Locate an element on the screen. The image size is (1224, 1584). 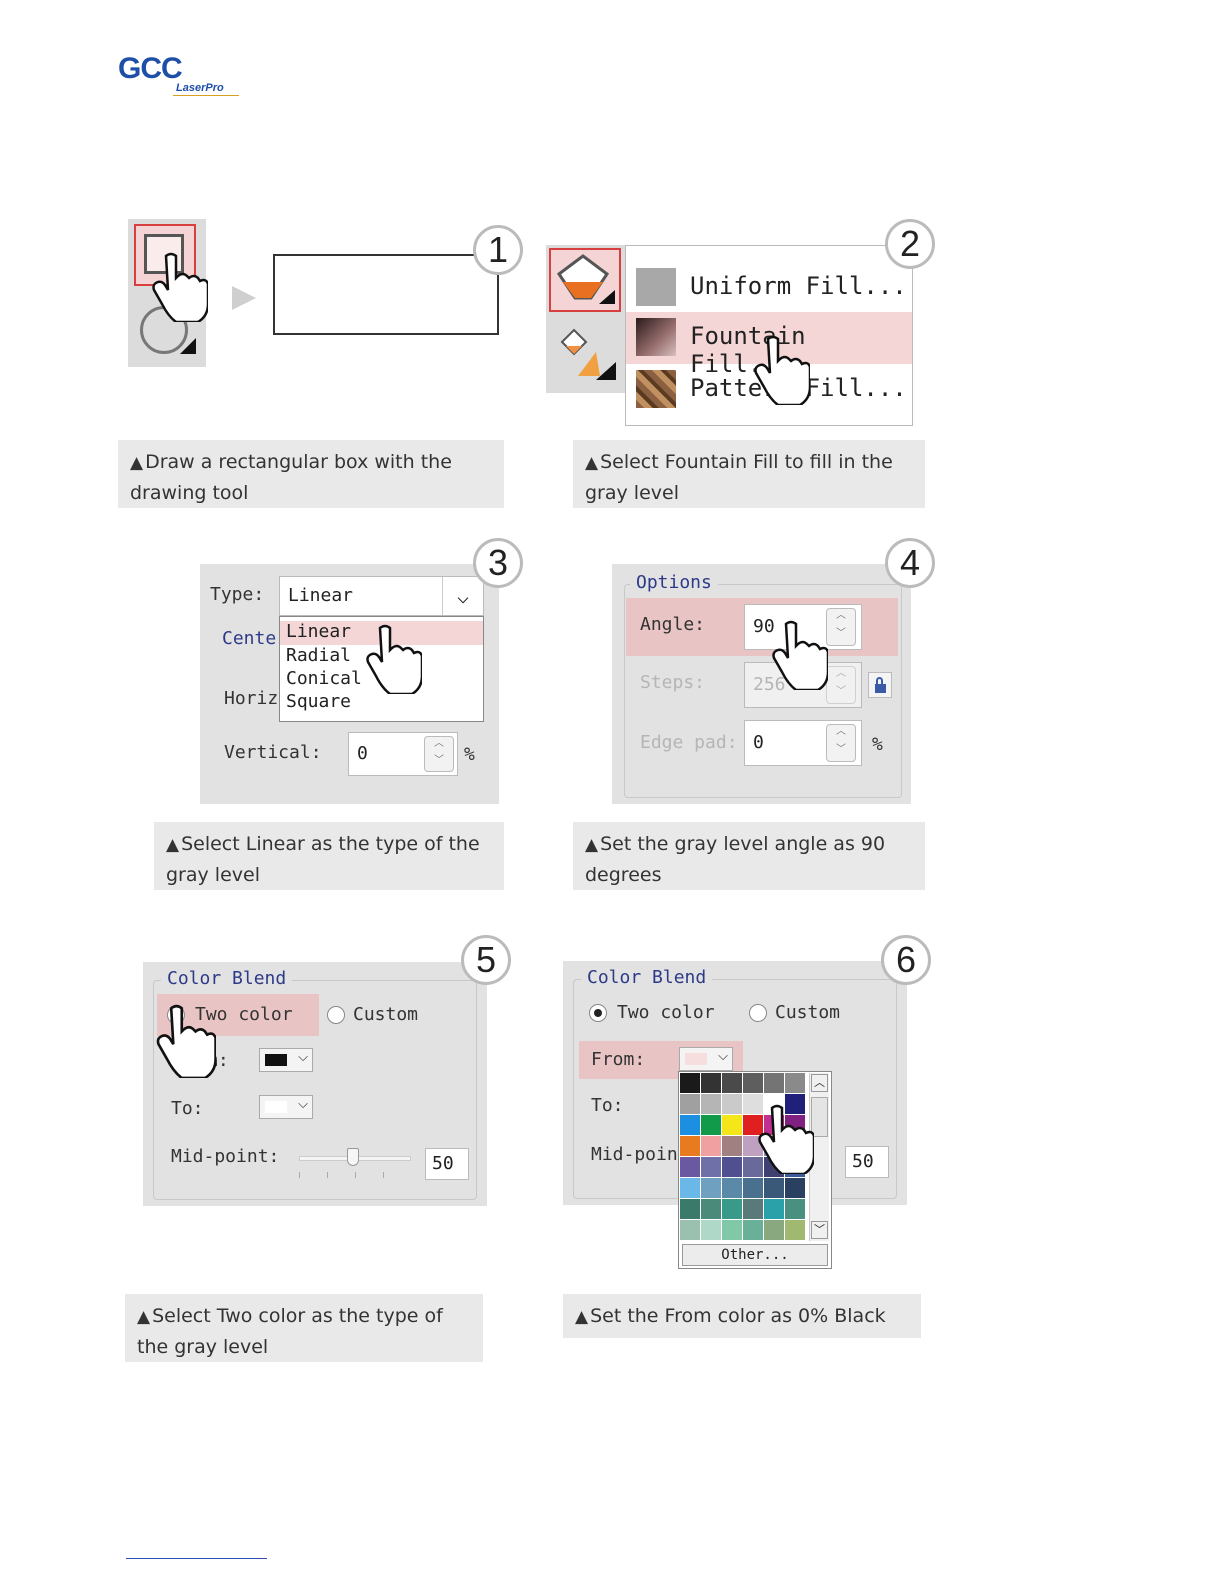
type-option-conical: Conical is located at coordinates (324, 678).